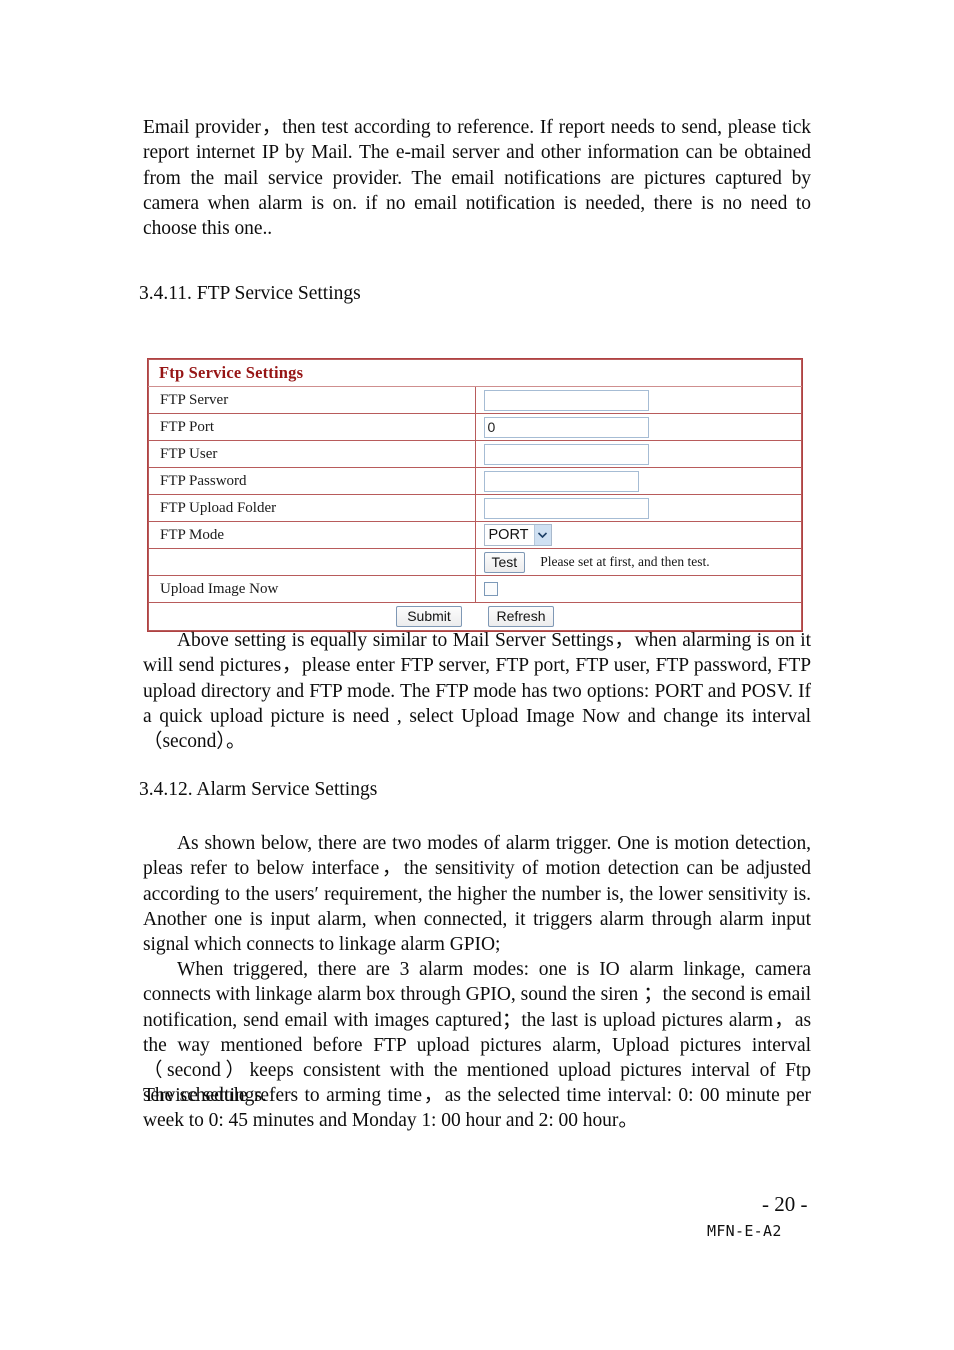  I want to click on ftp-user-input, so click(566, 454).